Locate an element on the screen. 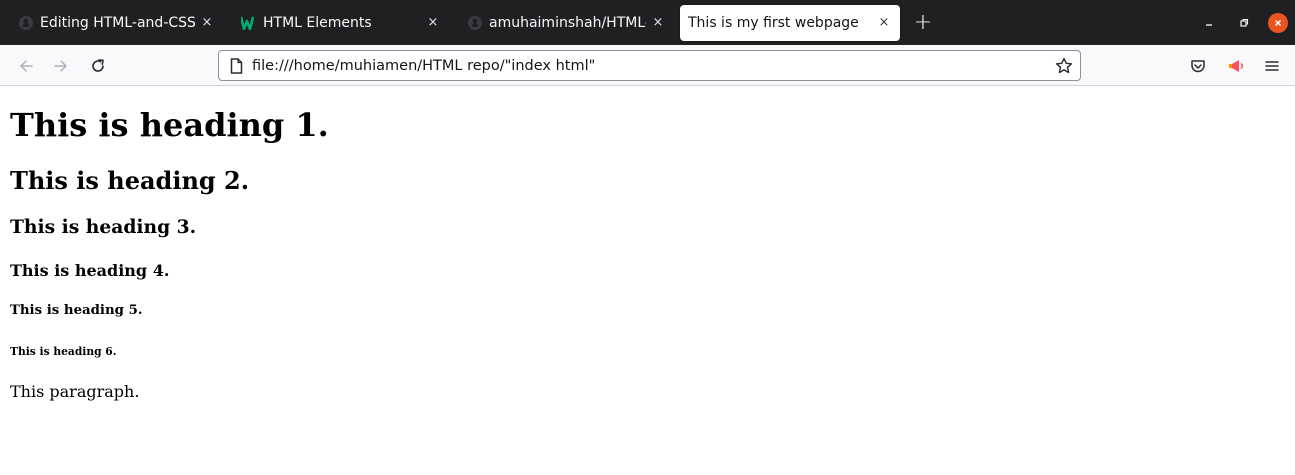  tab-html-elements: HTML Elements × is located at coordinates (339, 23).